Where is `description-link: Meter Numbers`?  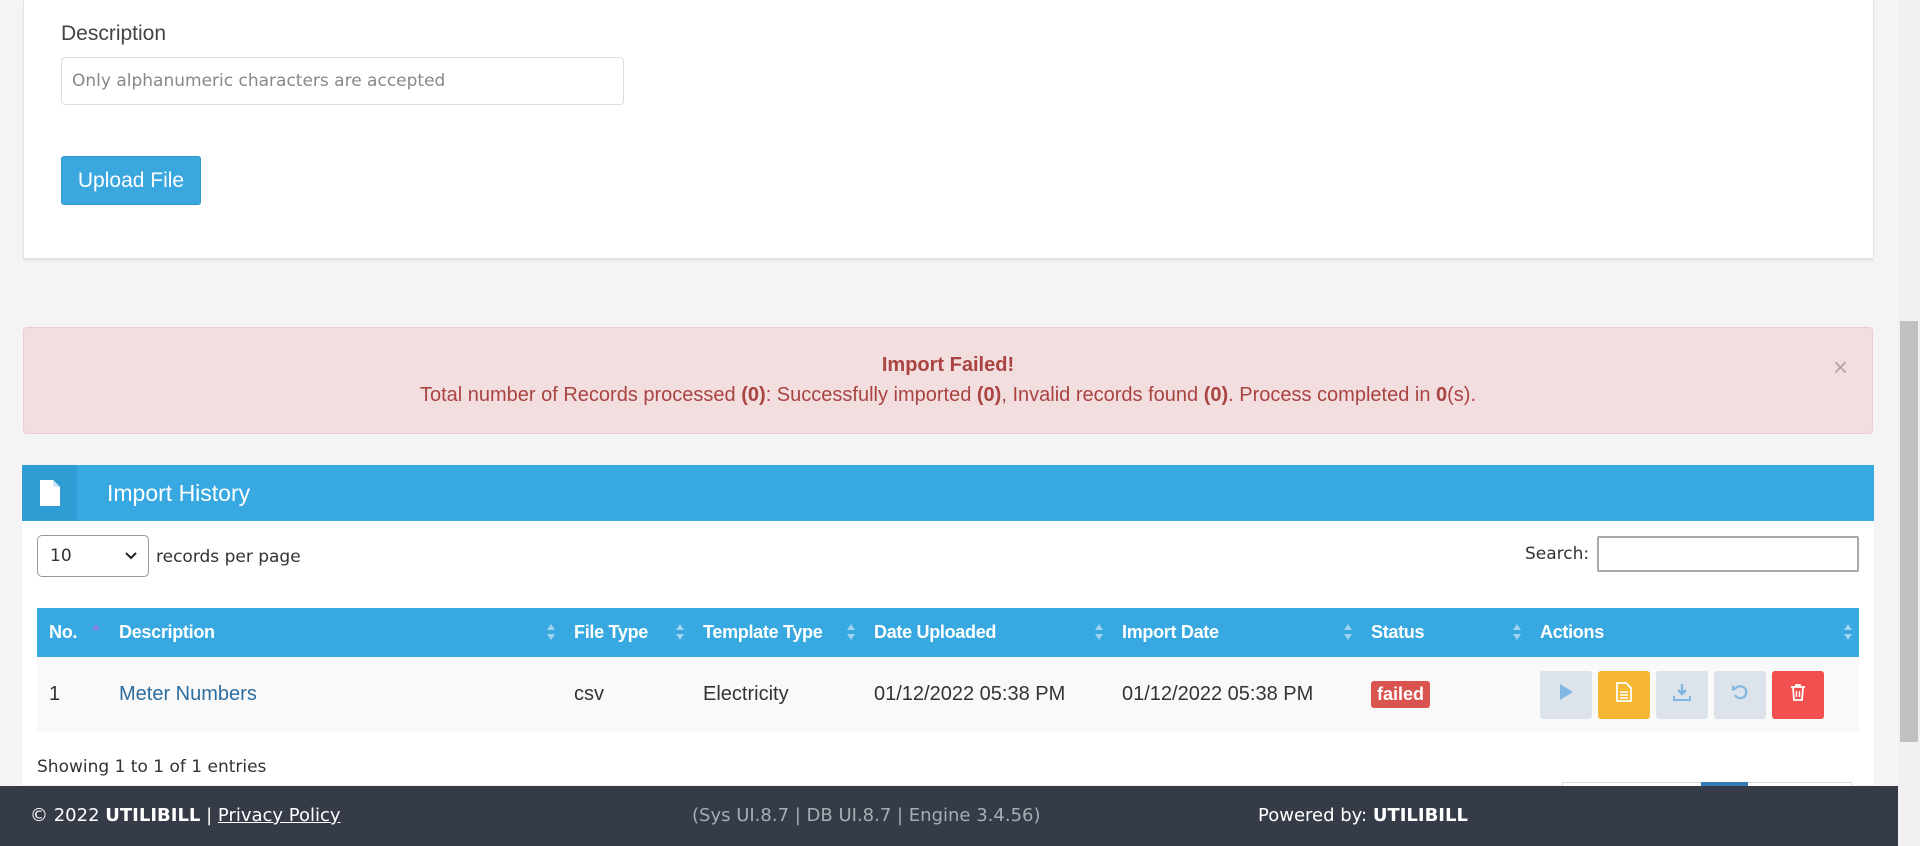 description-link: Meter Numbers is located at coordinates (188, 694).